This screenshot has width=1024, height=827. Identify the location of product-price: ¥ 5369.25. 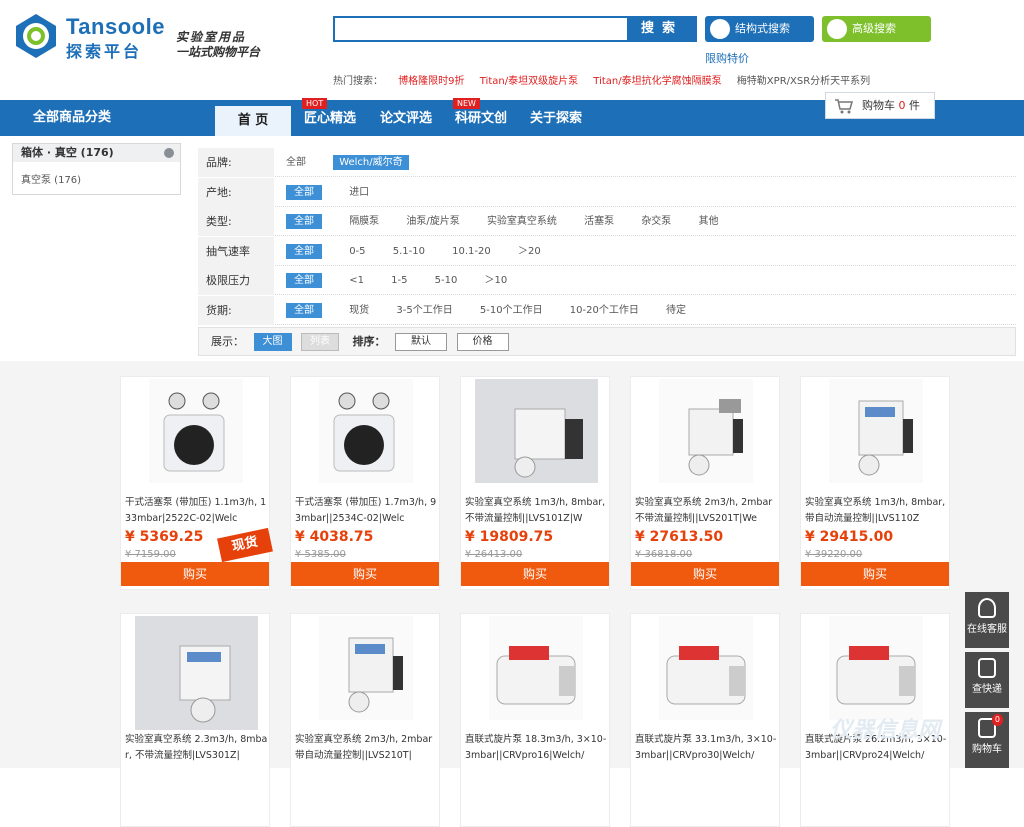
(164, 537).